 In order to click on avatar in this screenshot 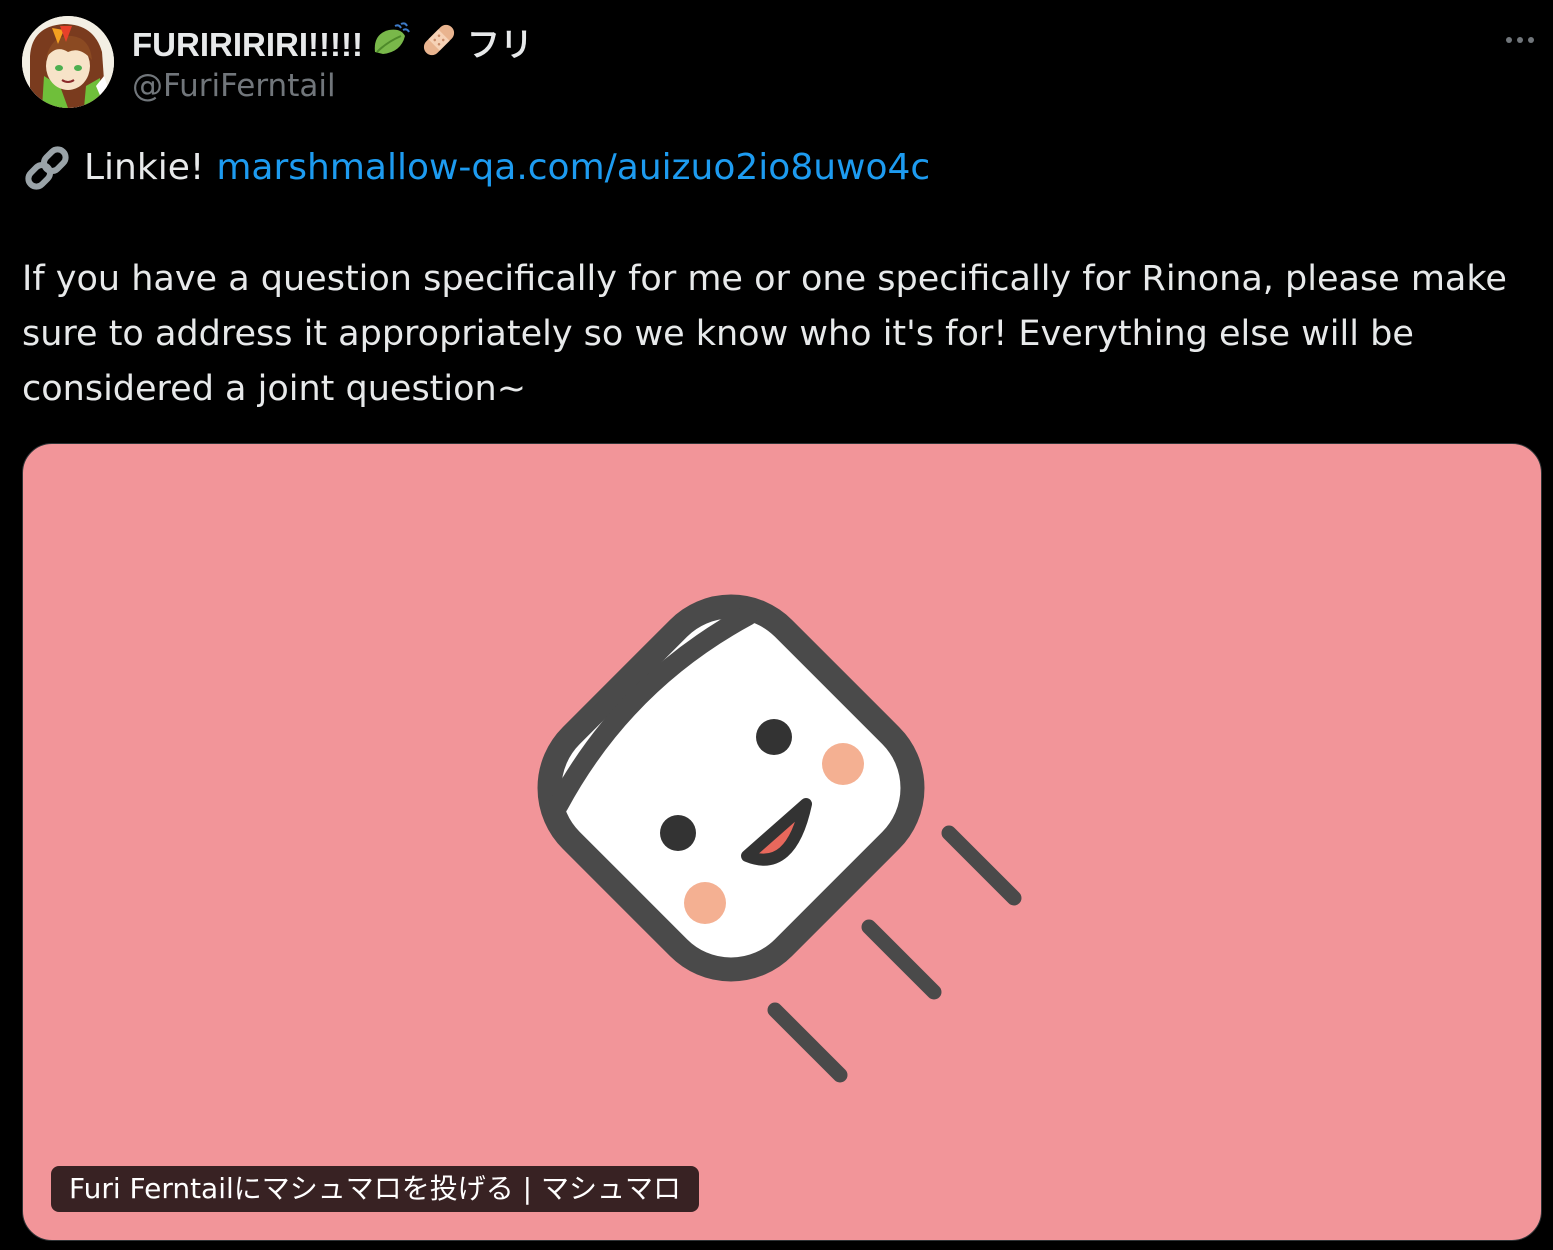, I will do `click(68, 62)`.